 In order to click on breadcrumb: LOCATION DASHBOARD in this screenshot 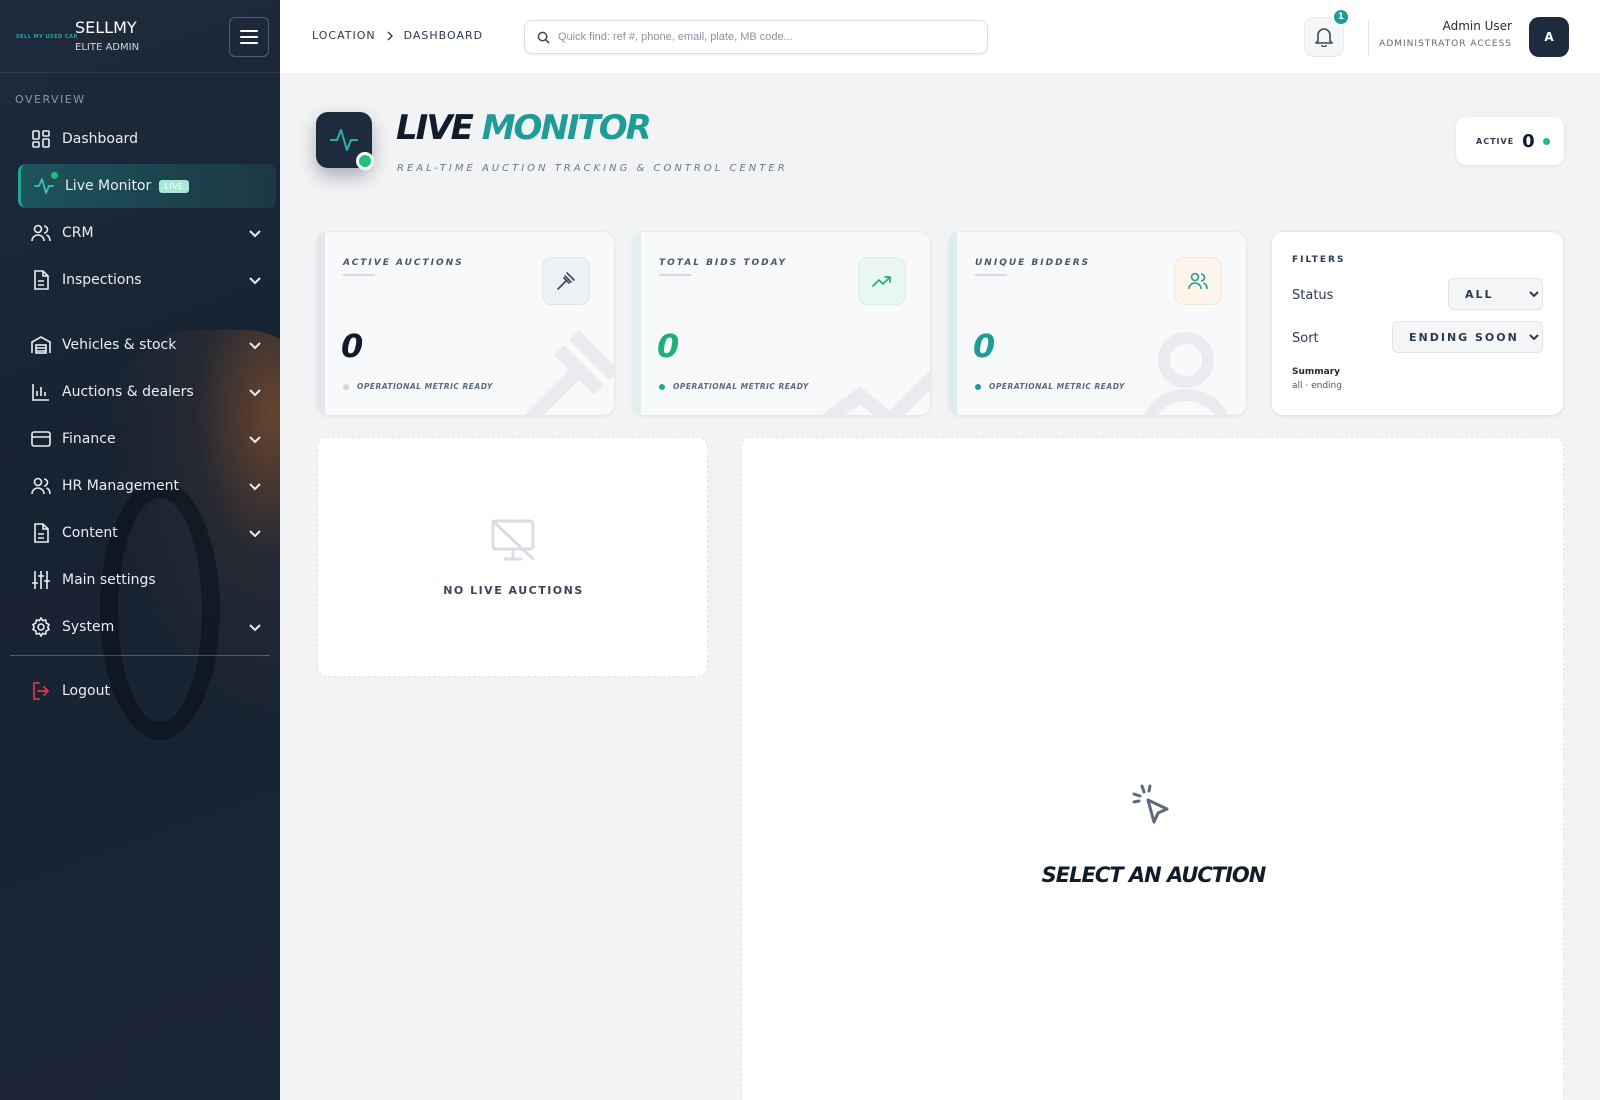, I will do `click(397, 35)`.